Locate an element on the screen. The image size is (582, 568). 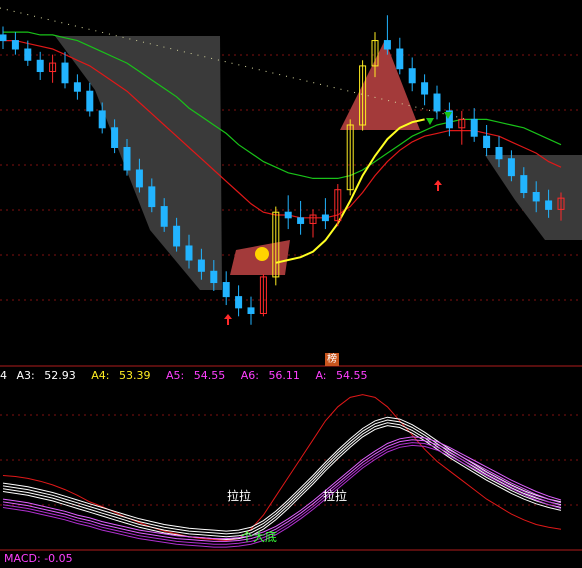
legend-a6: A6: 56.11 is located at coordinates (273, 375).